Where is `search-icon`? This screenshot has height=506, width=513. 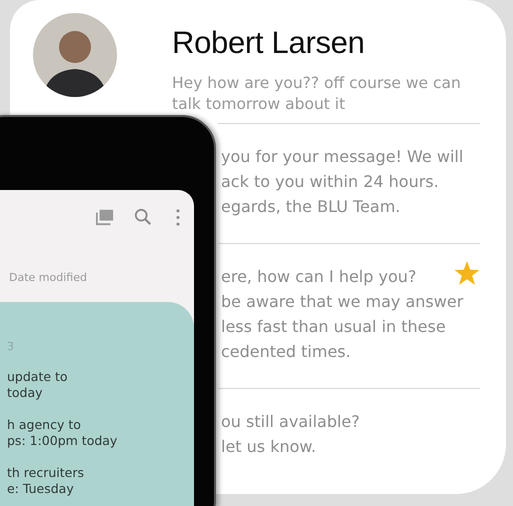
search-icon is located at coordinates (143, 217).